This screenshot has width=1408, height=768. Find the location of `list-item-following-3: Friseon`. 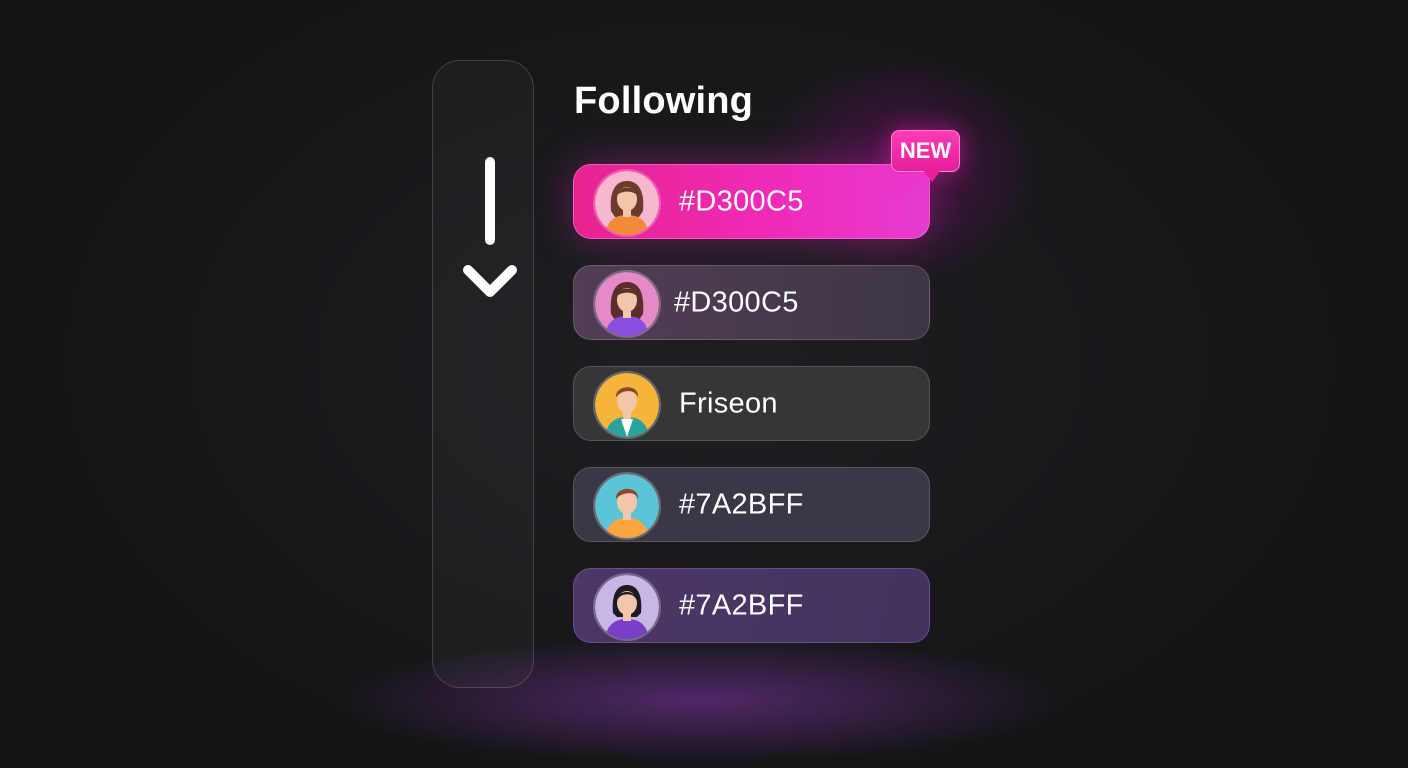

list-item-following-3: Friseon is located at coordinates (751, 403).